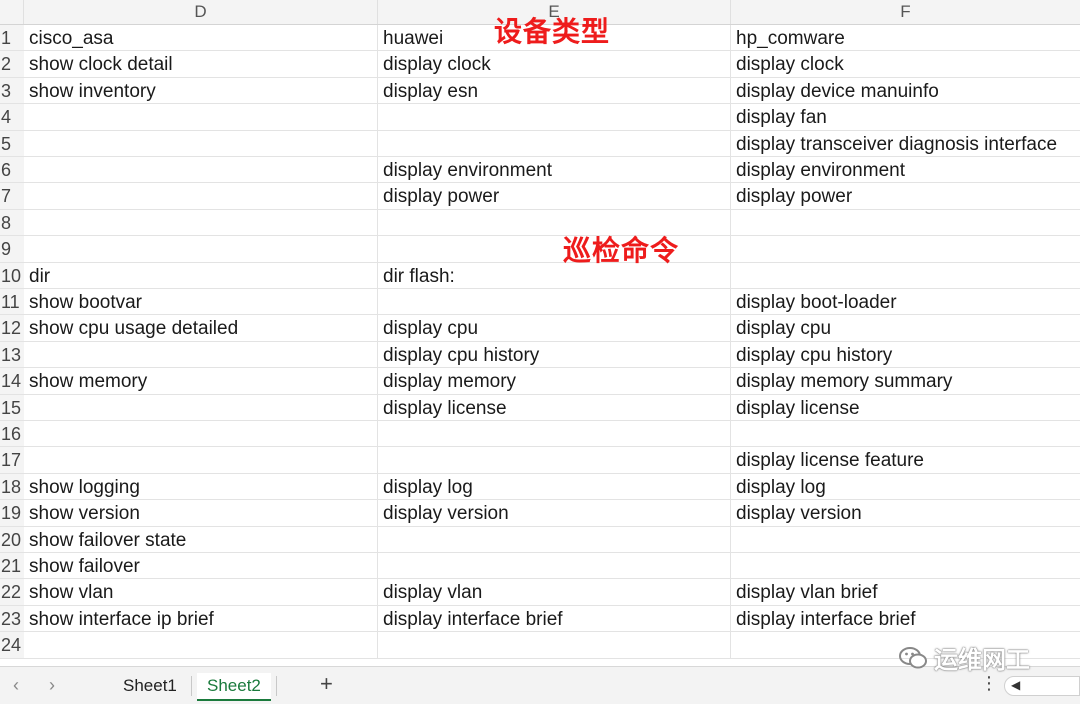  Describe the element at coordinates (234, 687) in the screenshot. I see `tab-sheet2: Sheet2` at that location.